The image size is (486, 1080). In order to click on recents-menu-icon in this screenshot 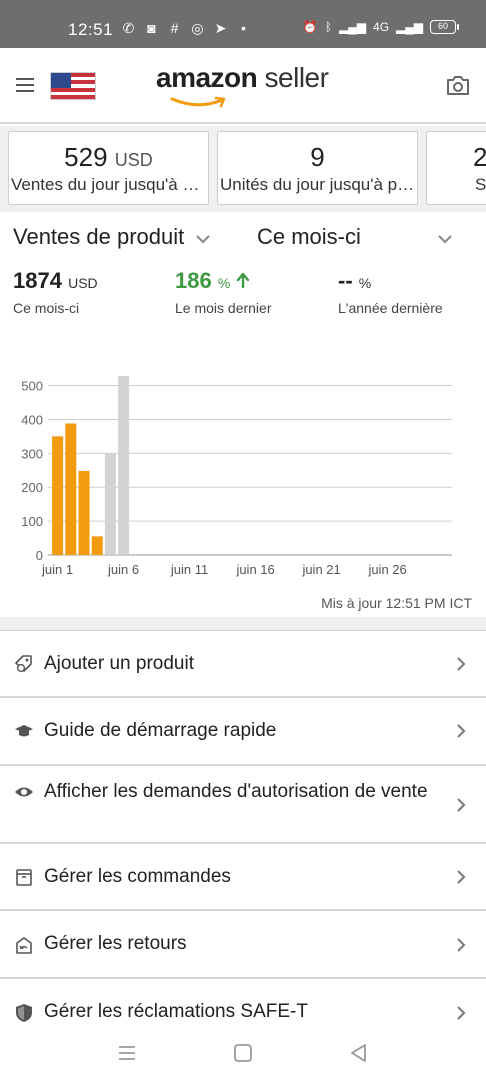, I will do `click(127, 1053)`.